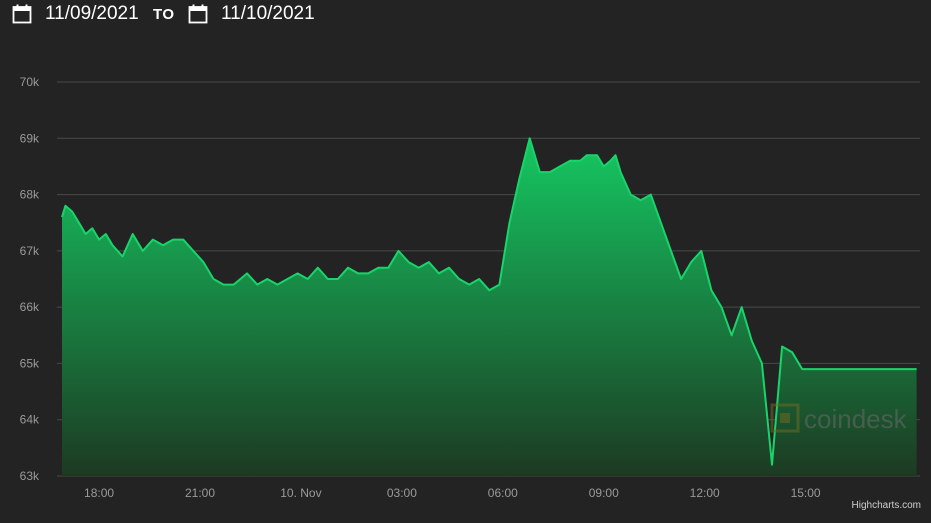  Describe the element at coordinates (30, 476) in the screenshot. I see `y-tick-label: 63k` at that location.